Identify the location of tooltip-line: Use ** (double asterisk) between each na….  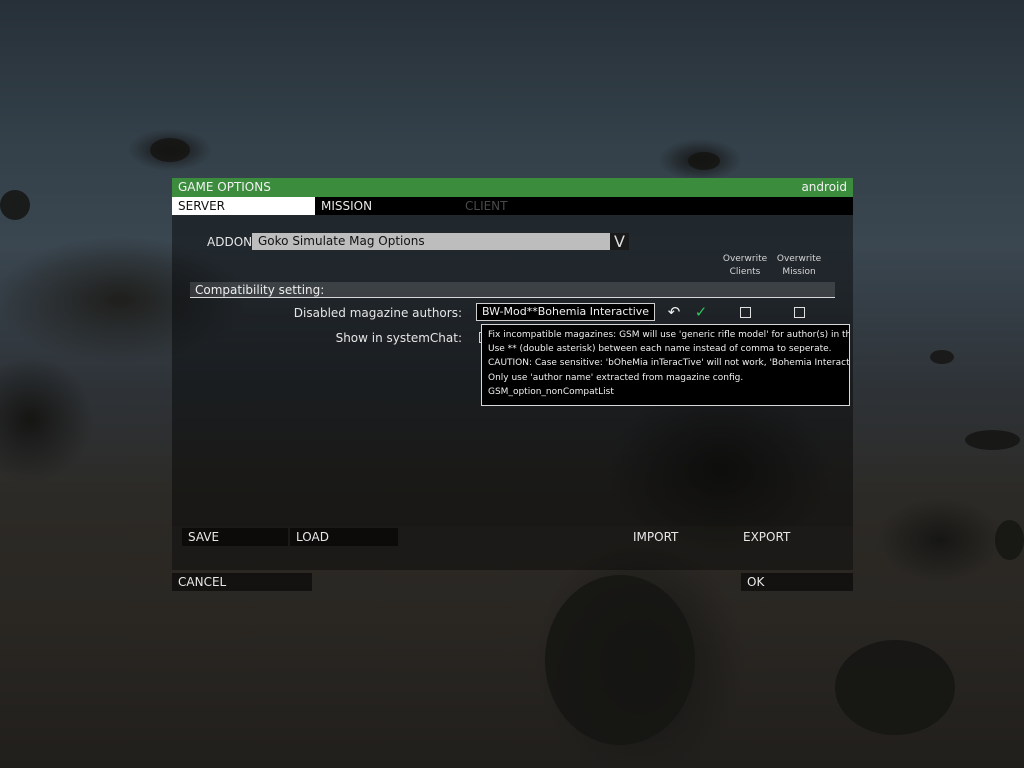
(660, 349).